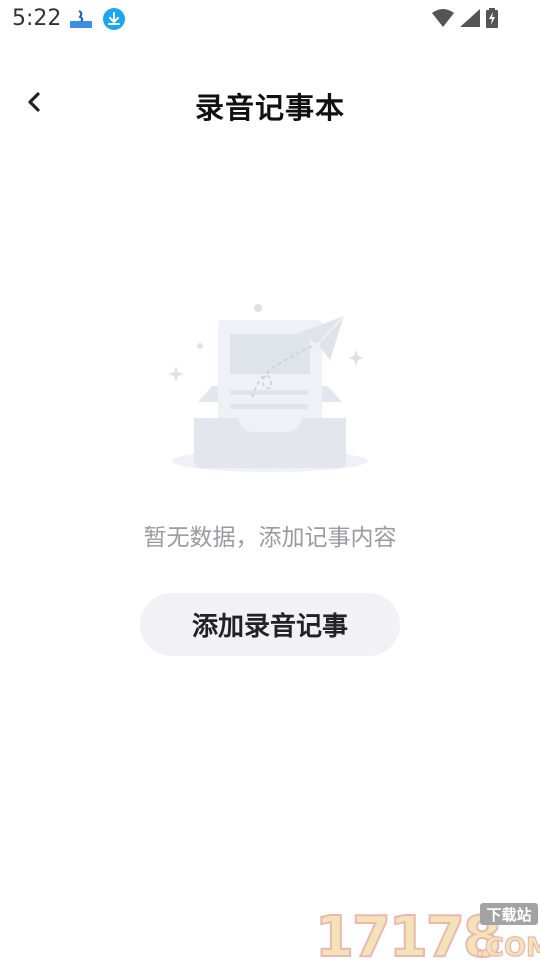 The height and width of the screenshot is (964, 540). What do you see at coordinates (270, 624) in the screenshot?
I see `add-recording-note-button: 添加录音记事` at bounding box center [270, 624].